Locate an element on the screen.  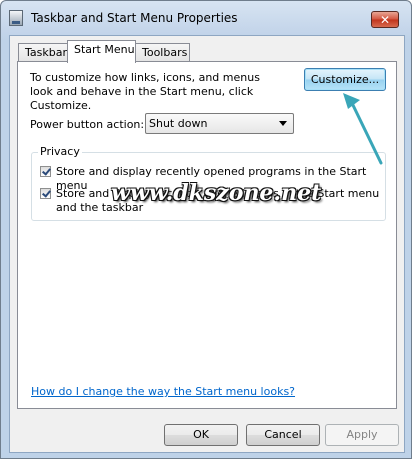
watermark-text: www.dkszone.net is located at coordinates (216, 193).